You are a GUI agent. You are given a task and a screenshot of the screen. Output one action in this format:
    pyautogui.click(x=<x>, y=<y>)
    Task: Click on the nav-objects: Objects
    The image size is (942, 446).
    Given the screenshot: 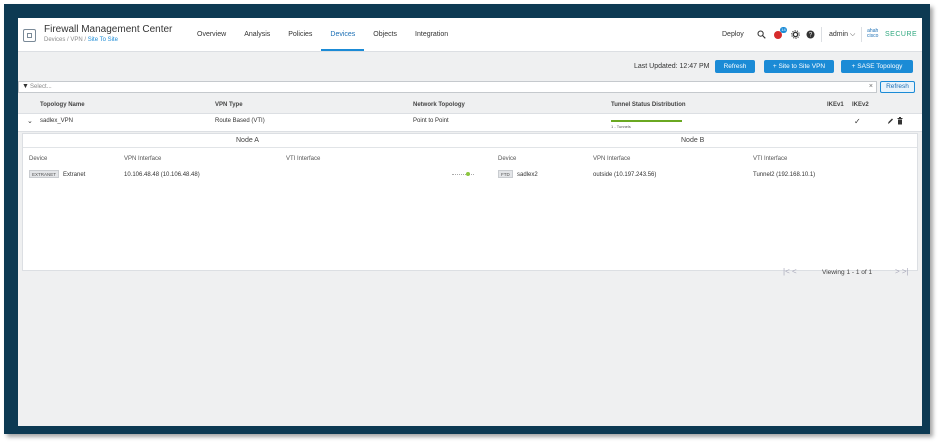 What is the action you would take?
    pyautogui.click(x=385, y=34)
    